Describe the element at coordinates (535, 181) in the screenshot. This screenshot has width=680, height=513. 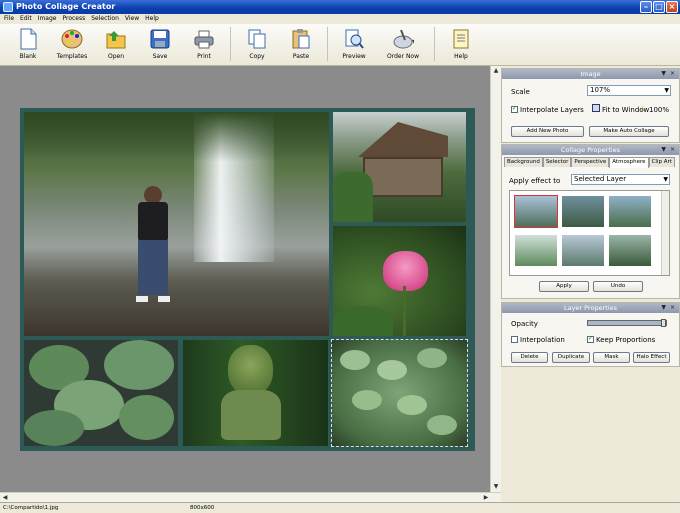
I see `apply-effect-label: Apply effect to` at that location.